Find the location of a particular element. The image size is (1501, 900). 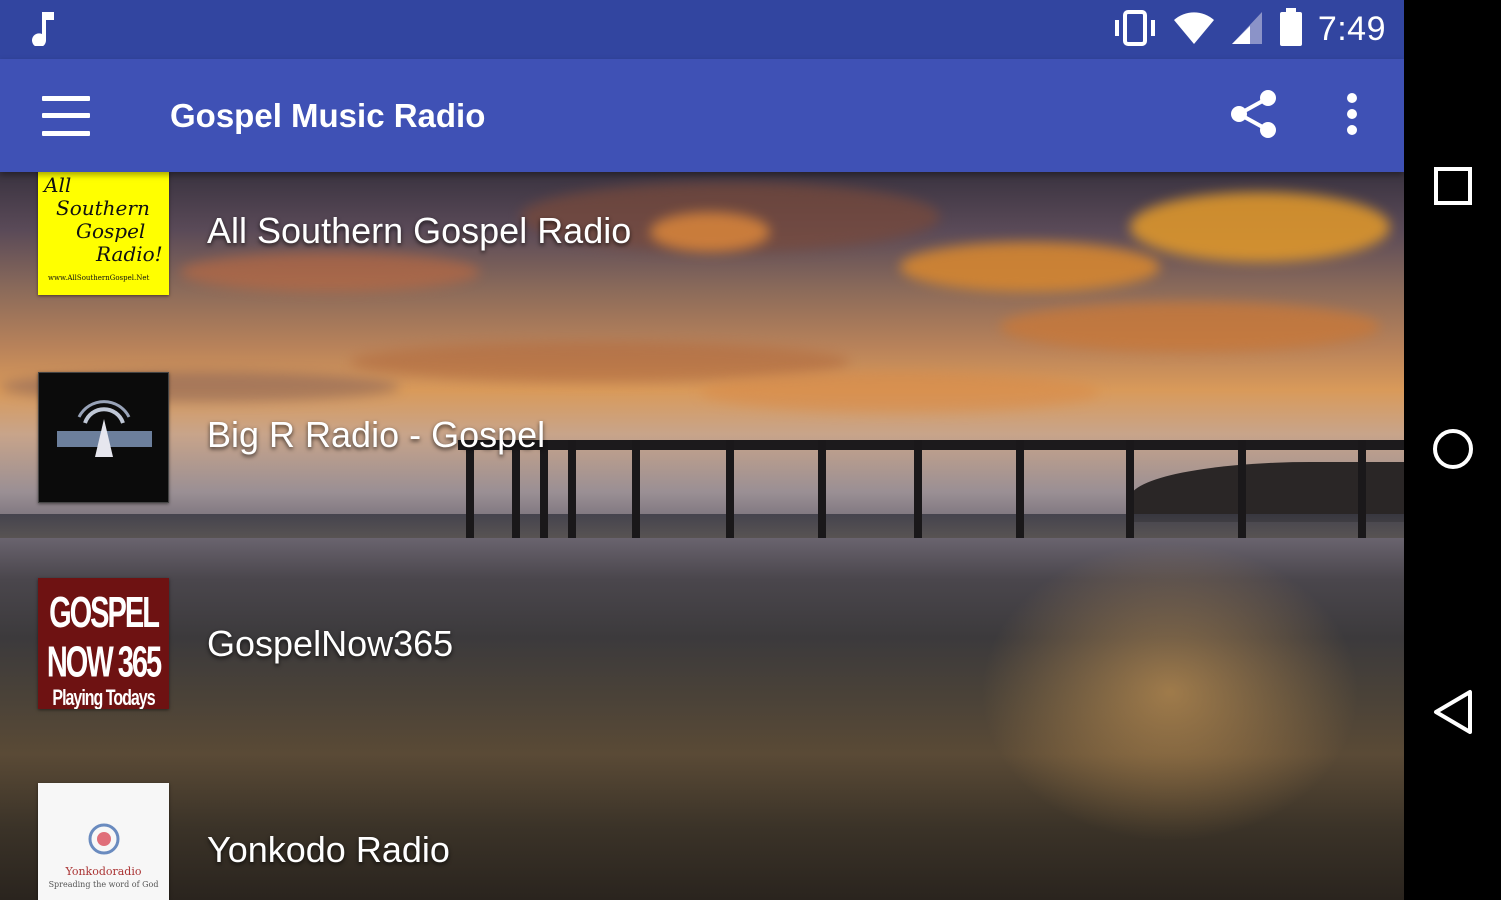

station-name: GospelNow365 is located at coordinates (330, 643).